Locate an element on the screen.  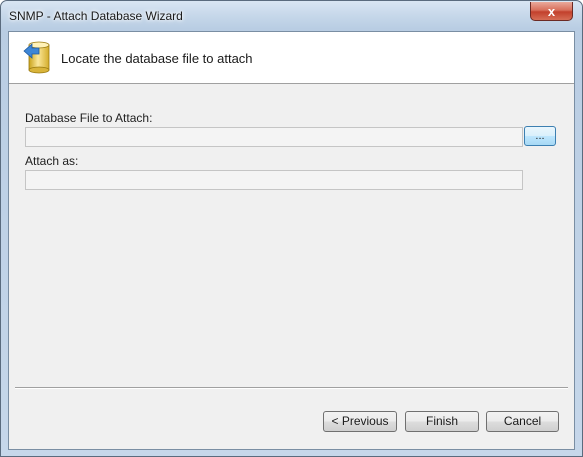
finish-button: Finish is located at coordinates (442, 421).